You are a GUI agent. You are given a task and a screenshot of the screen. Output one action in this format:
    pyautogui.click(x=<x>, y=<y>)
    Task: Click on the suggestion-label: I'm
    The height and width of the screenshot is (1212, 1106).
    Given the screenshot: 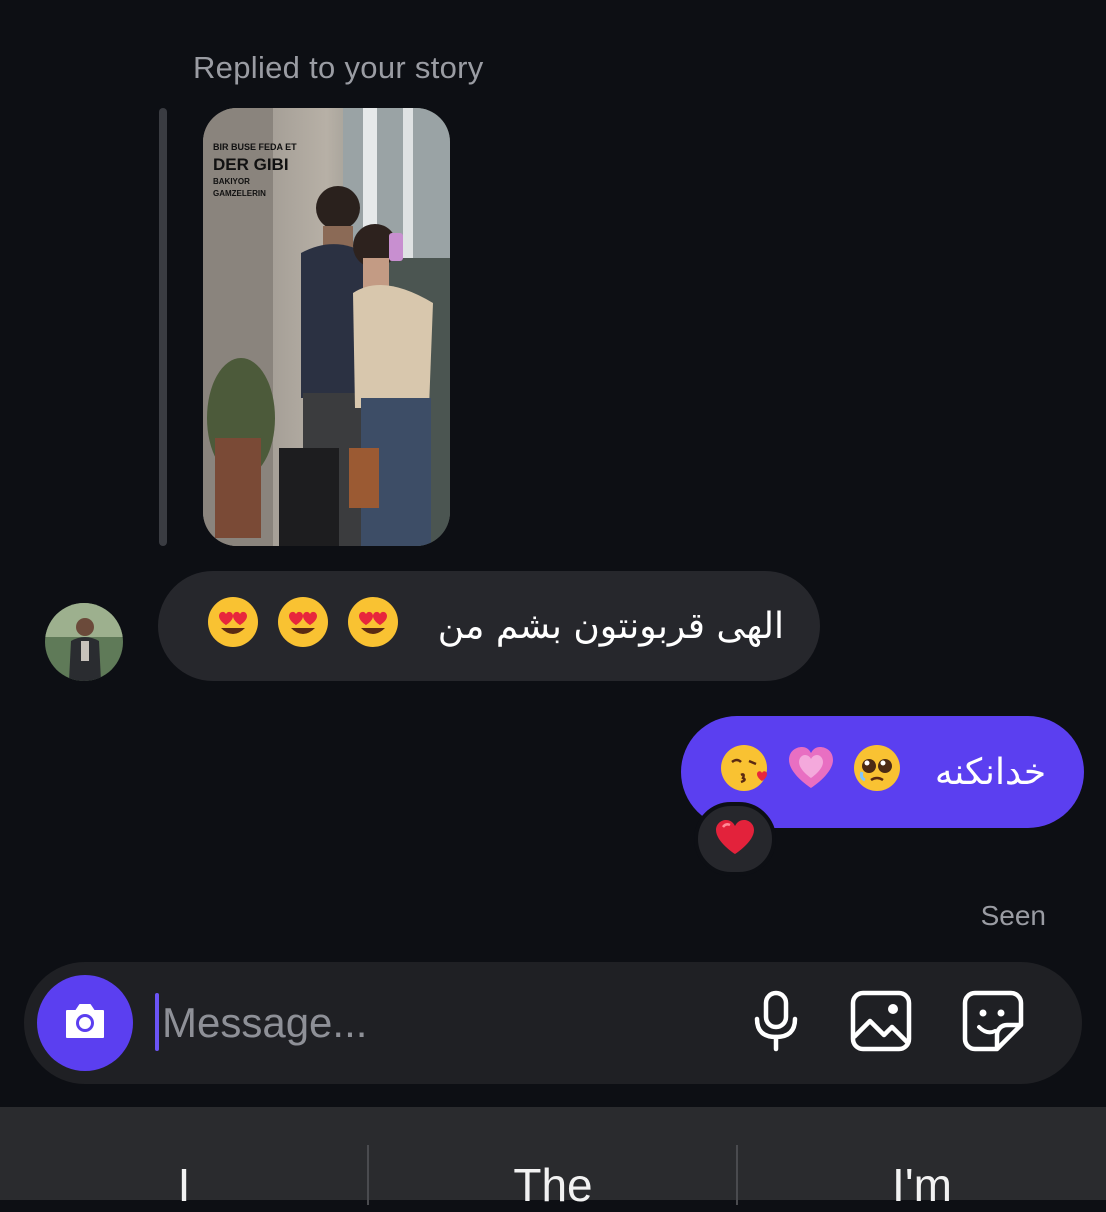 What is the action you would take?
    pyautogui.click(x=922, y=1185)
    